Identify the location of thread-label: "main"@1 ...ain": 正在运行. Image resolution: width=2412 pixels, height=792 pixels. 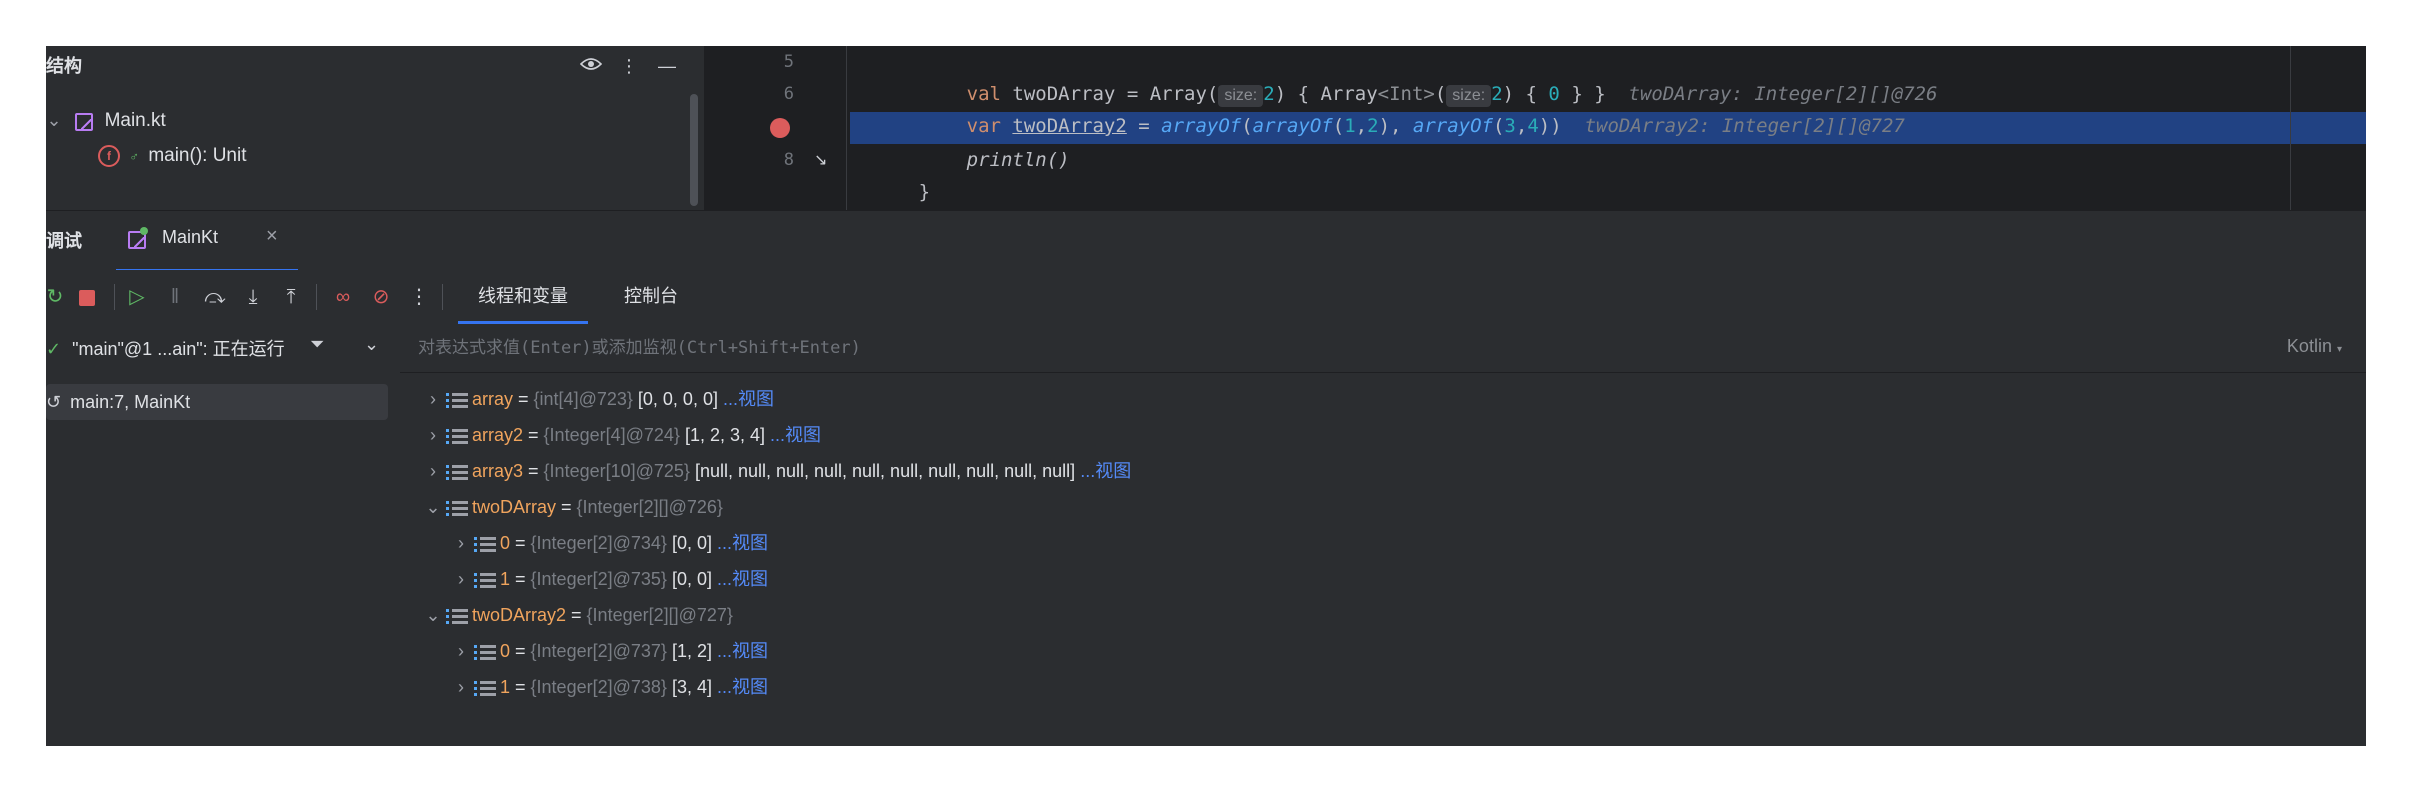
(178, 349).